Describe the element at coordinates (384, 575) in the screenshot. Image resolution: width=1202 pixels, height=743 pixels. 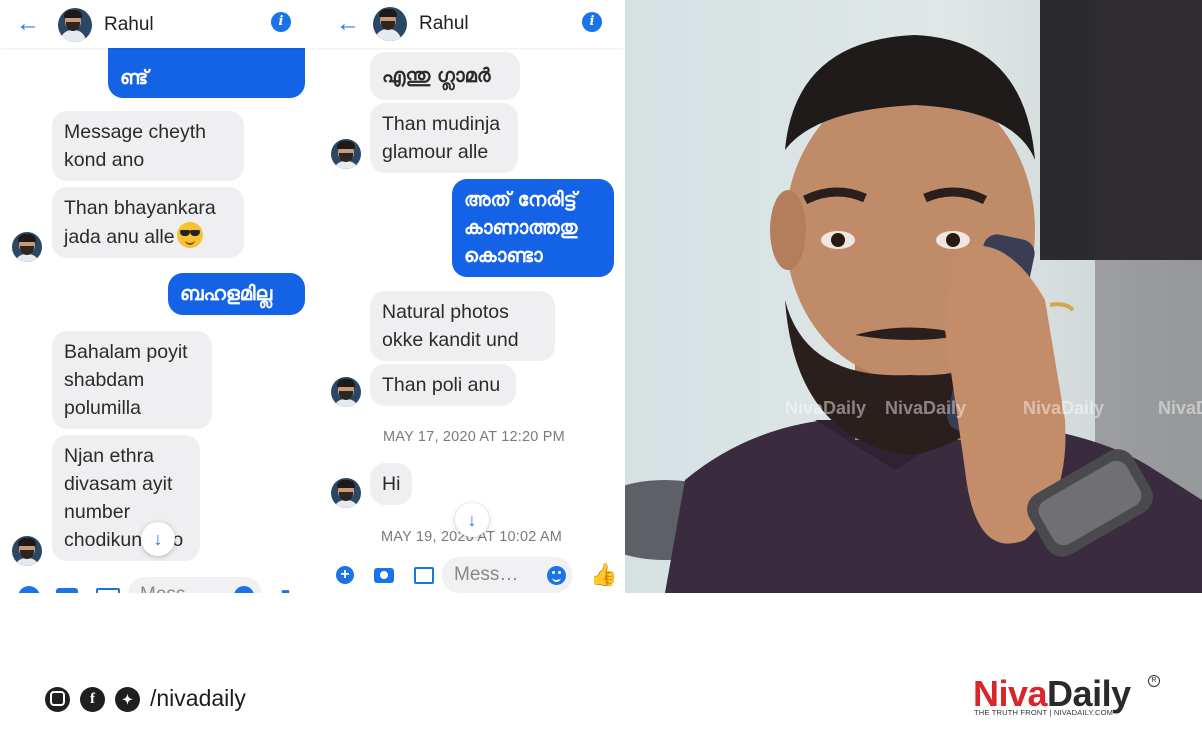
I see `camera-icon` at that location.